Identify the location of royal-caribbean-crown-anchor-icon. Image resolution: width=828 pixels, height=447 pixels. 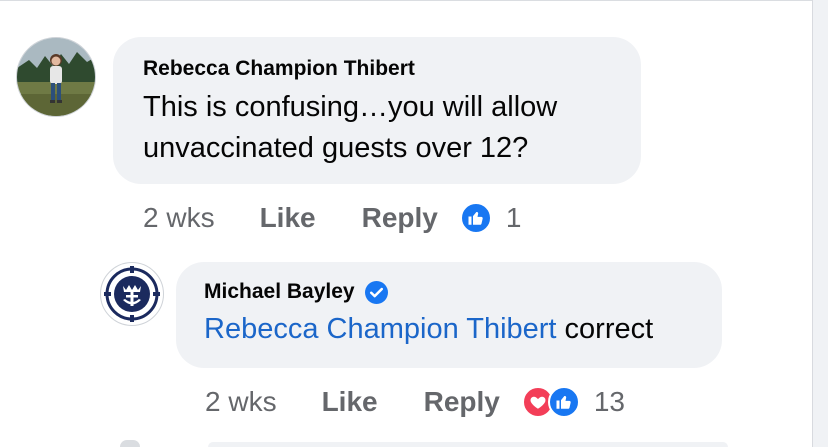
(132, 294).